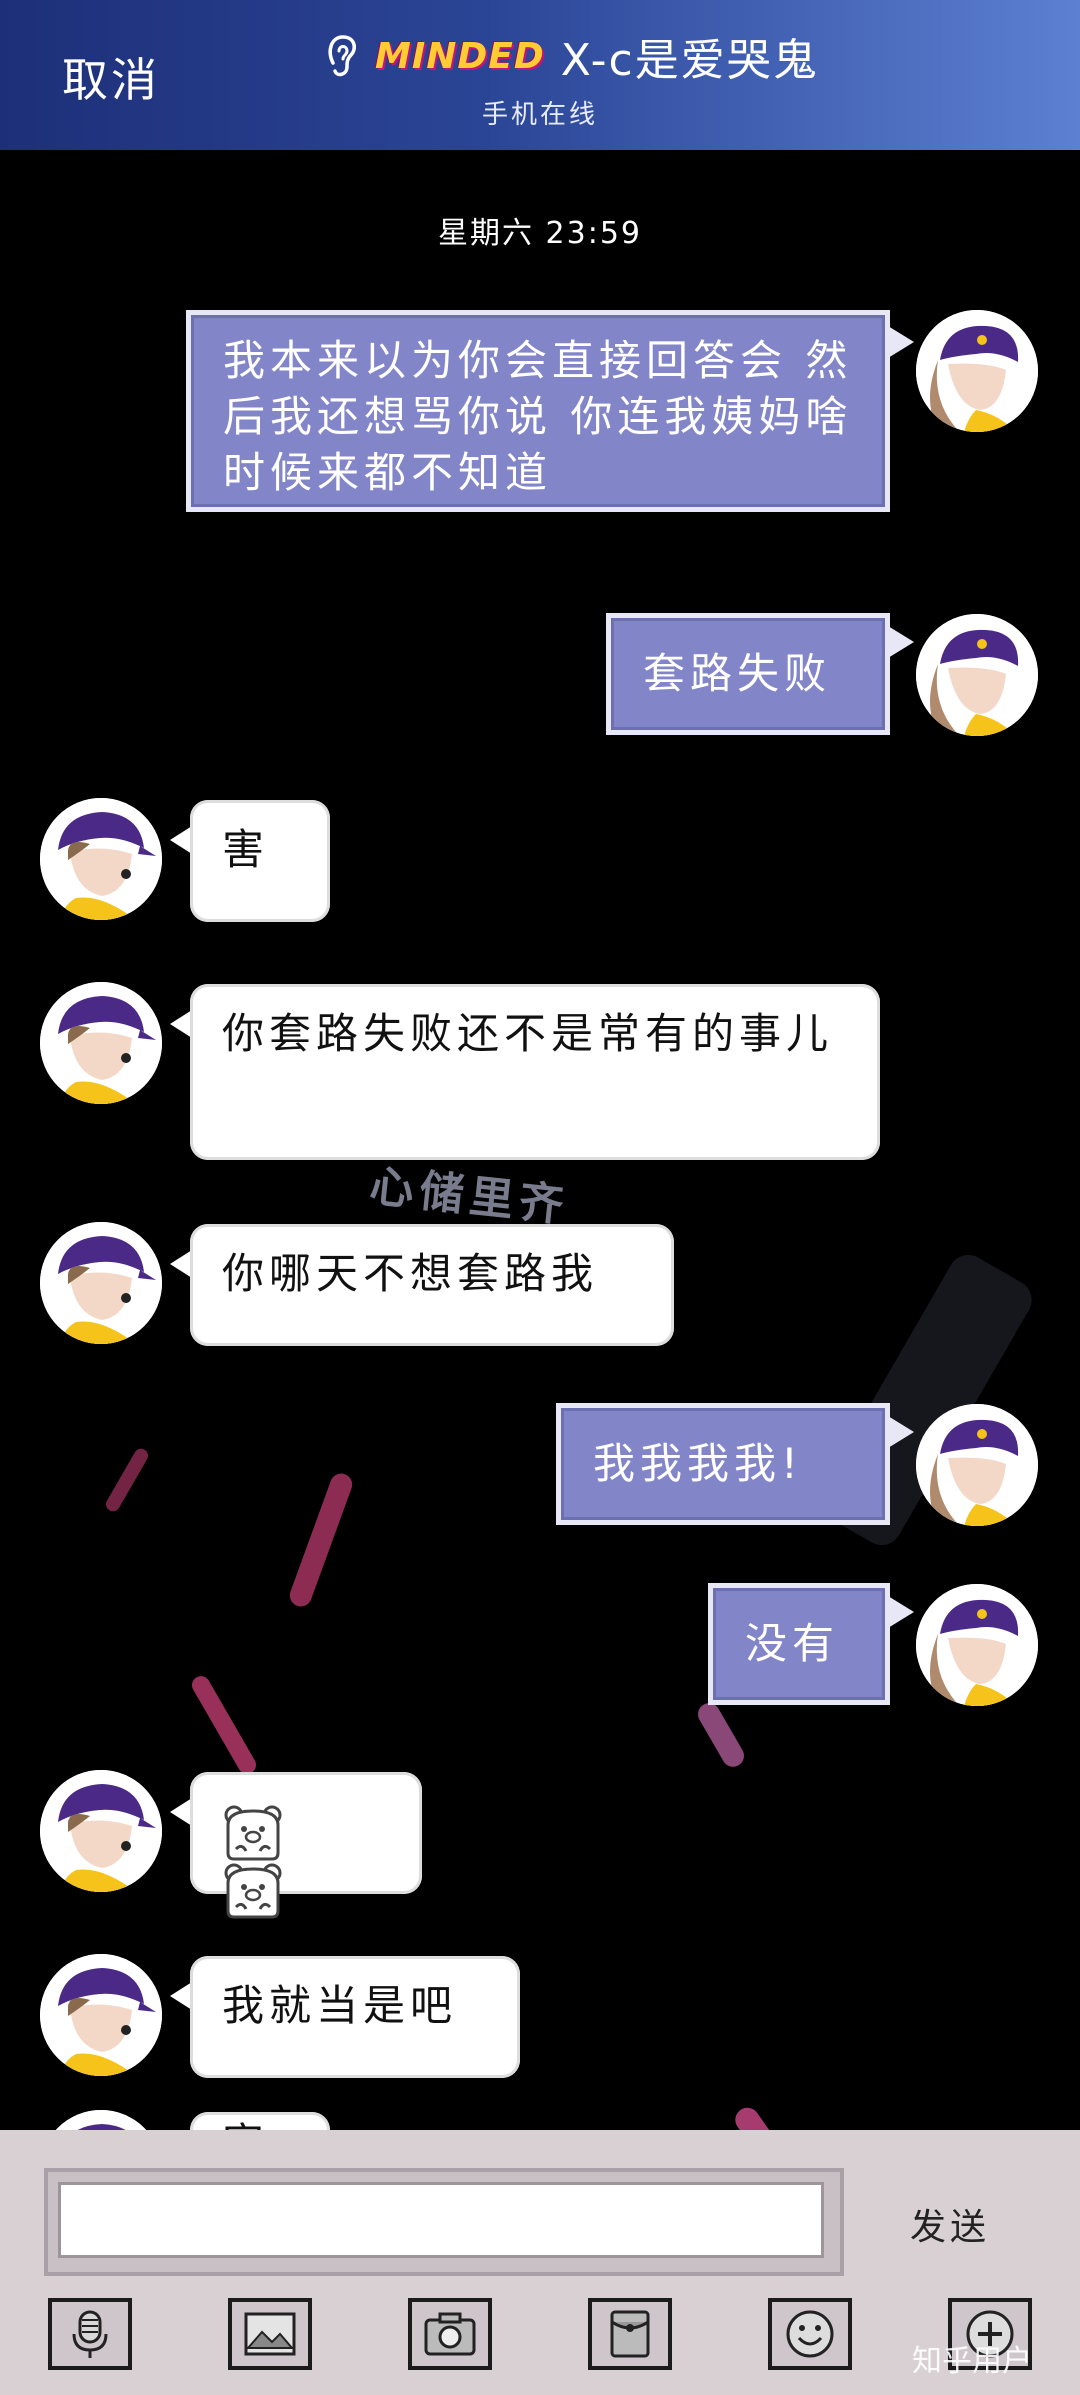  I want to click on camera-icon, so click(450, 2334).